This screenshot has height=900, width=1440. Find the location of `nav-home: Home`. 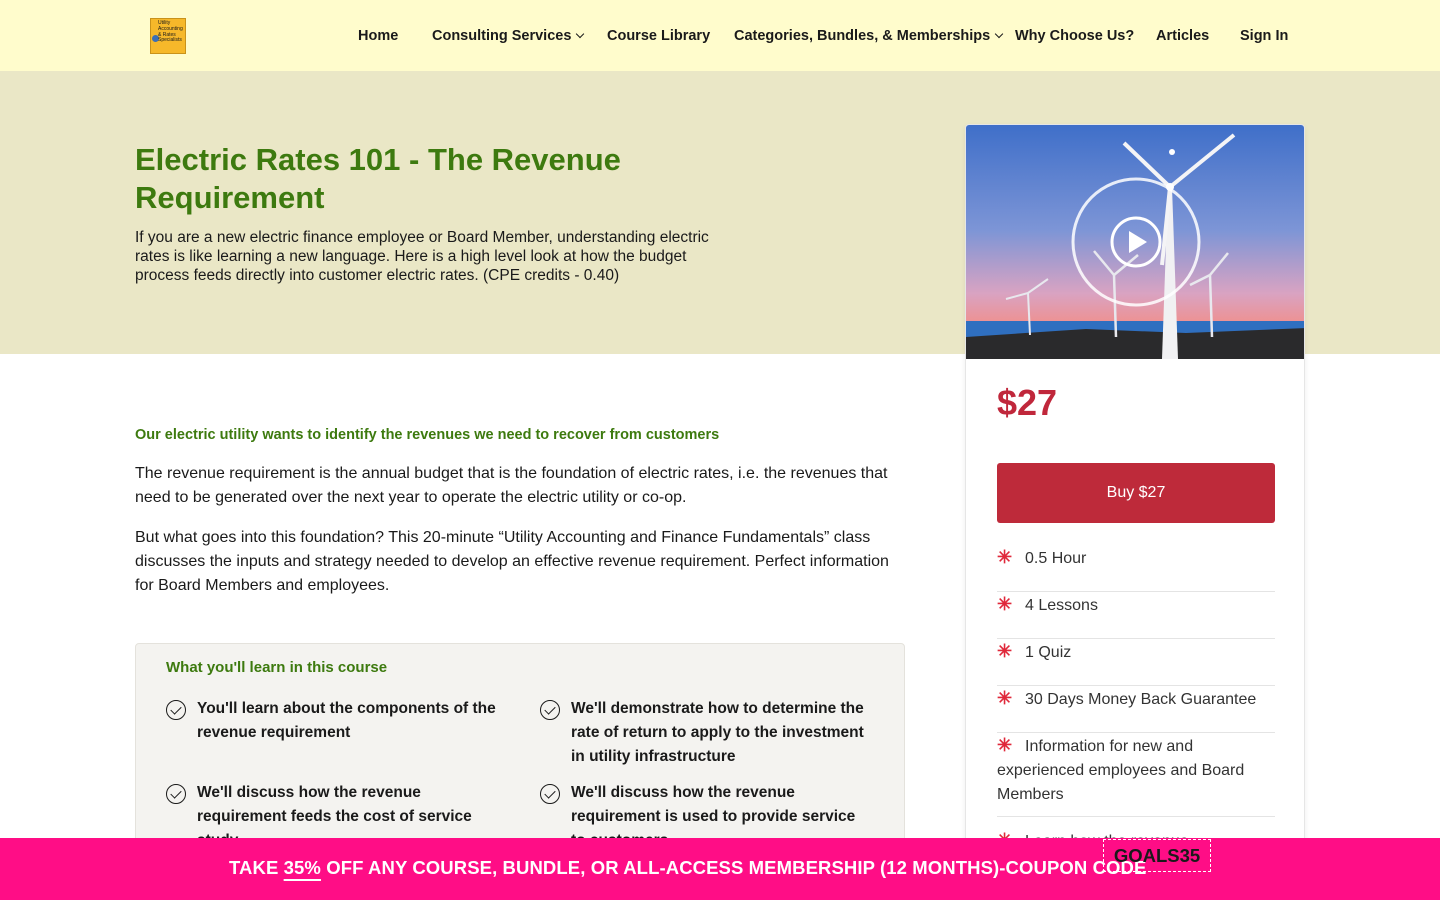

nav-home: Home is located at coordinates (378, 35).